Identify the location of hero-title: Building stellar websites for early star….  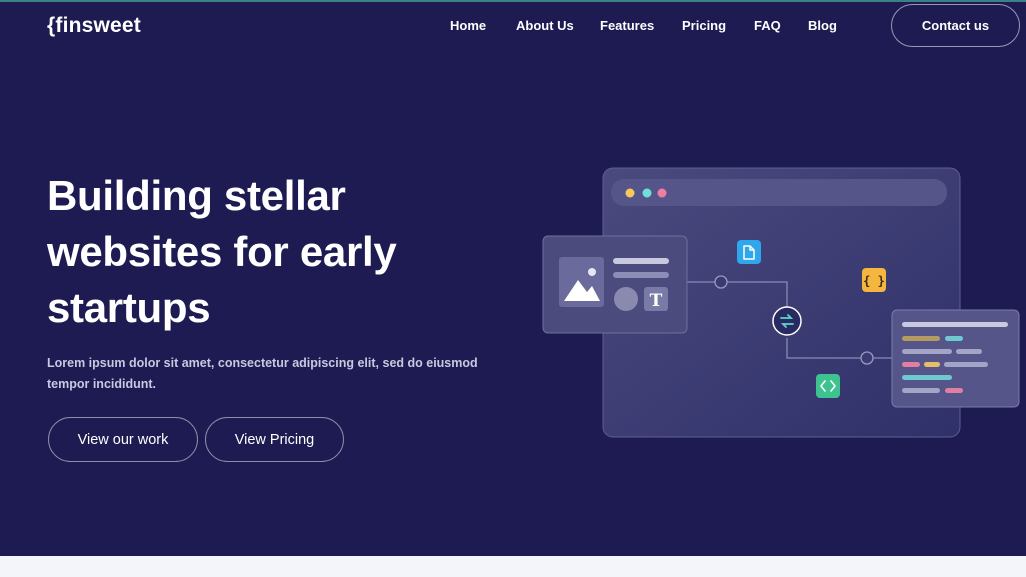
(257, 252).